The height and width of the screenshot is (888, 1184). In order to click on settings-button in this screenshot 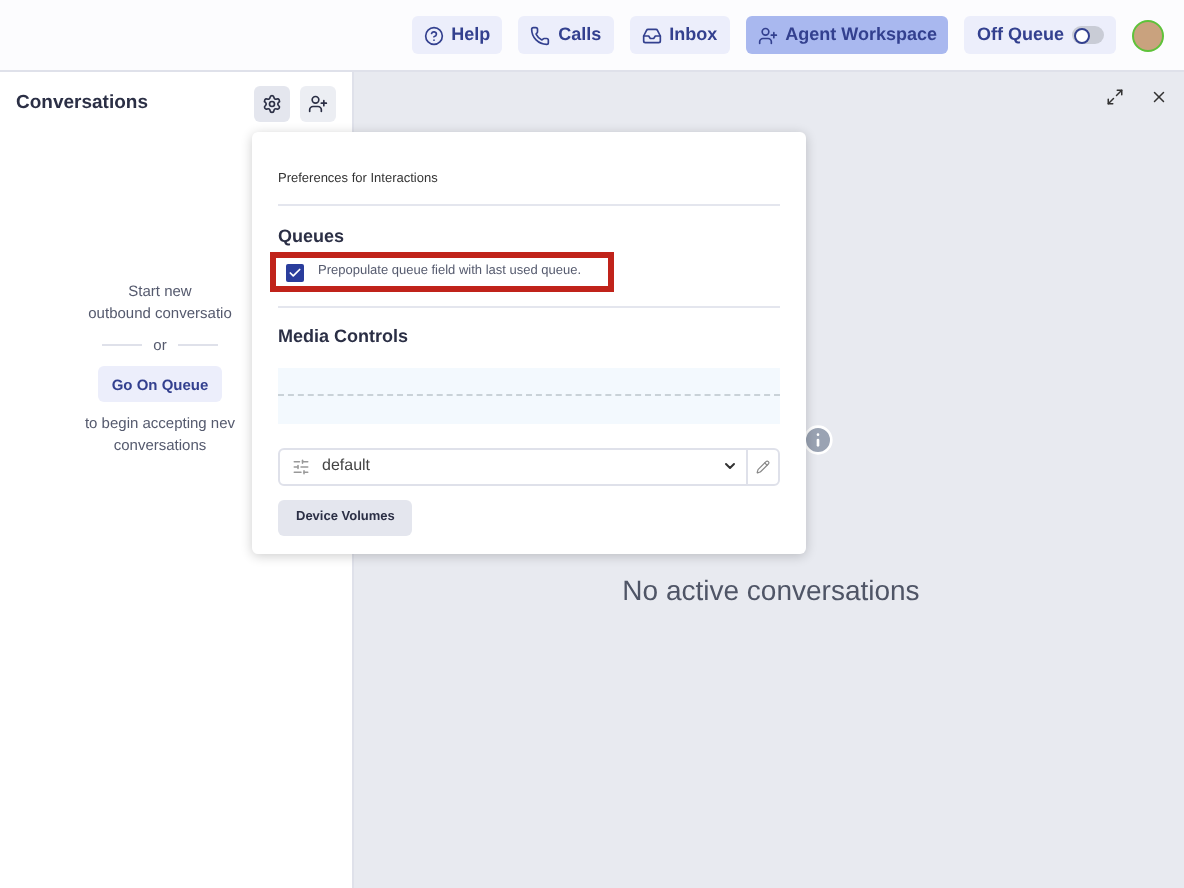, I will do `click(272, 104)`.